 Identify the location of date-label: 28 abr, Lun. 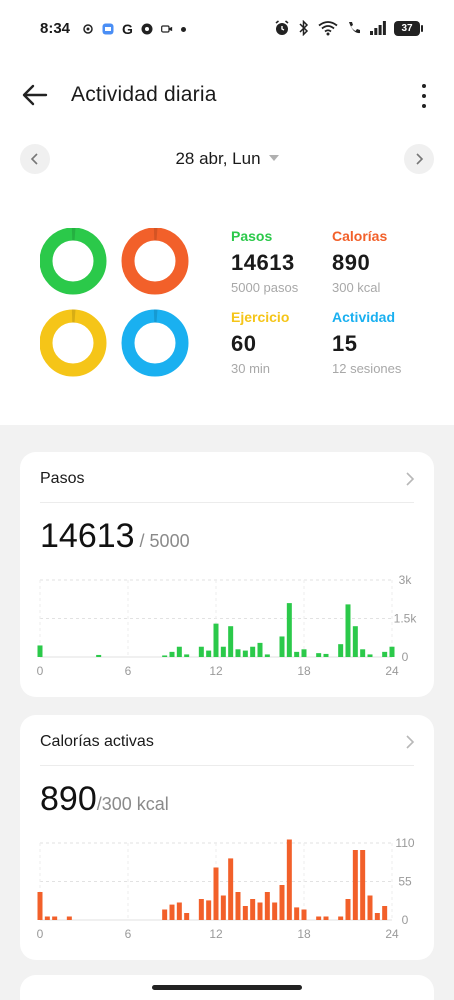
(218, 158).